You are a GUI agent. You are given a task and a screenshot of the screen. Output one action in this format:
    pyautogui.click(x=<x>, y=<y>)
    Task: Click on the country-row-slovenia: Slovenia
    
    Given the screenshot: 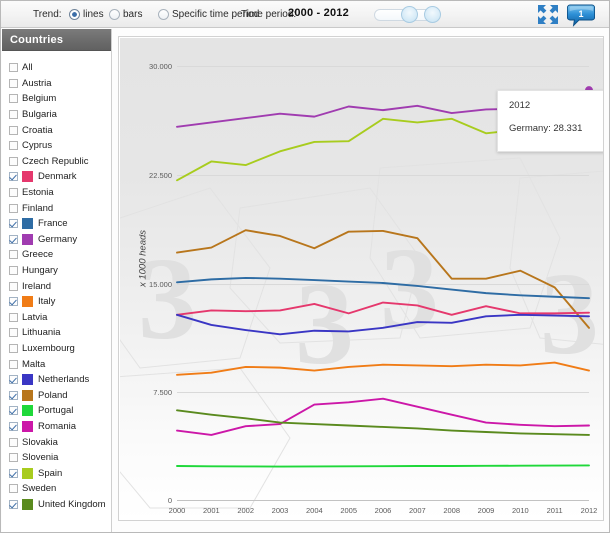 What is the action you would take?
    pyautogui.click(x=56, y=458)
    